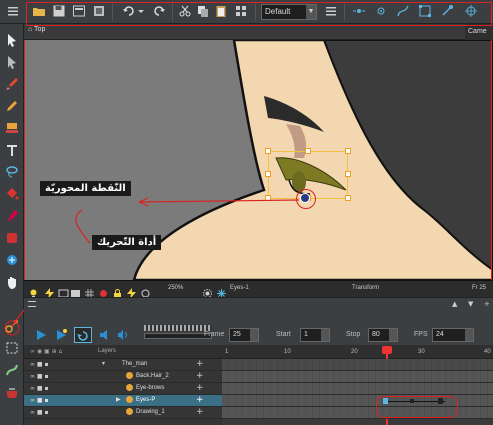 The width and height of the screenshot is (493, 425). Describe the element at coordinates (83, 335) in the screenshot. I see `loop-icon` at that location.